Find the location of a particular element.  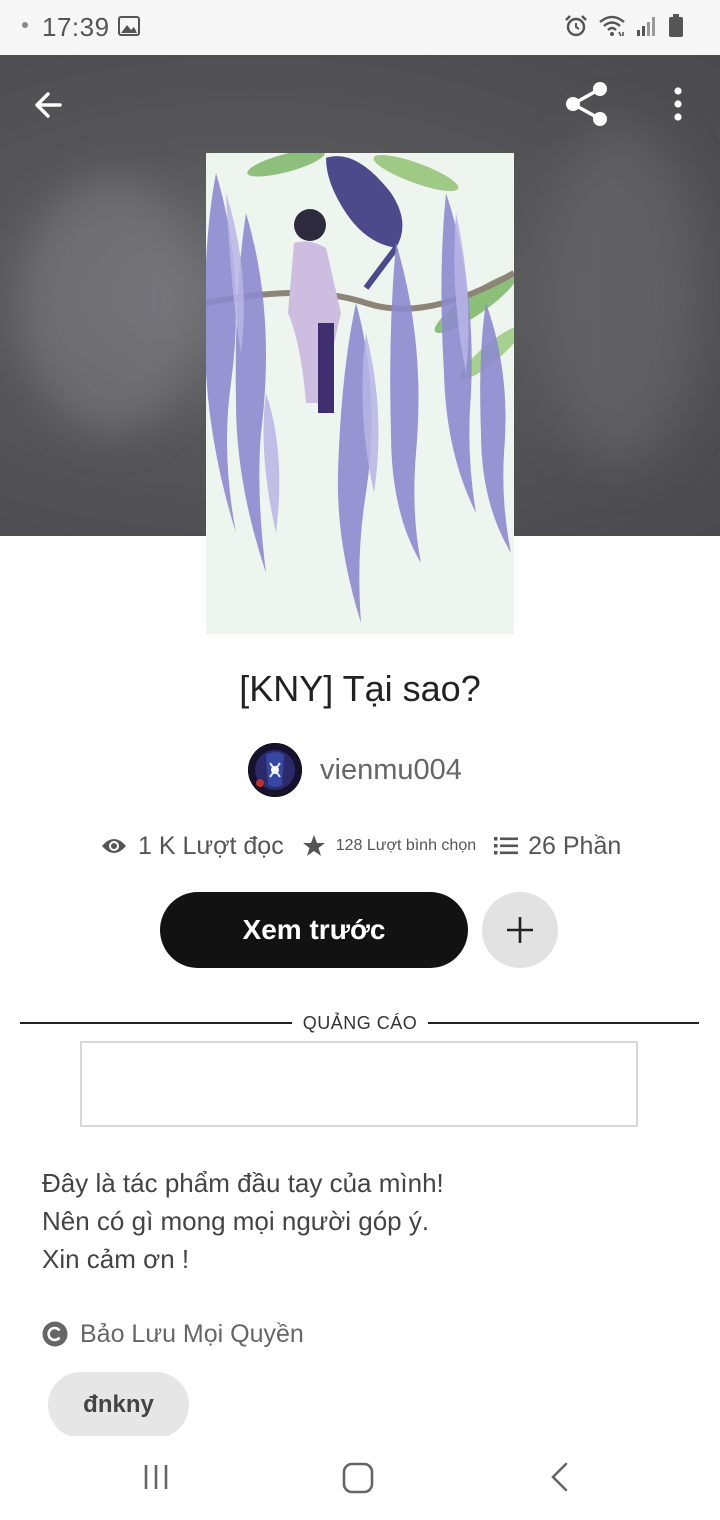

more-vertical-icon is located at coordinates (678, 104).